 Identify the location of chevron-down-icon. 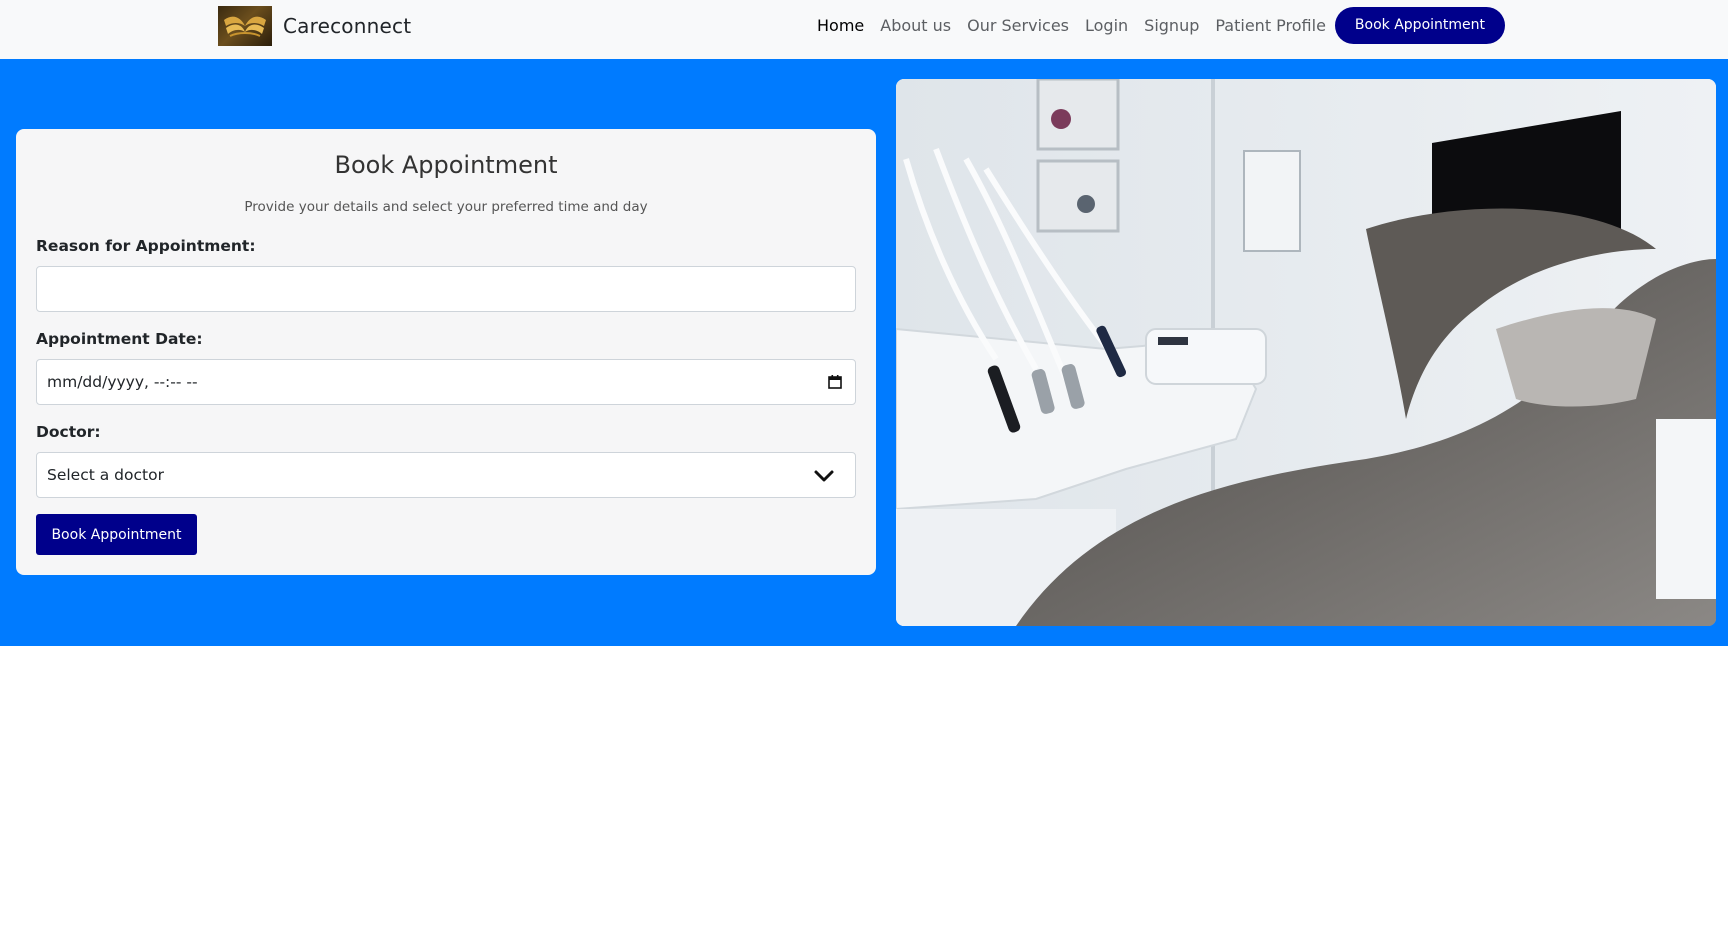
(824, 476).